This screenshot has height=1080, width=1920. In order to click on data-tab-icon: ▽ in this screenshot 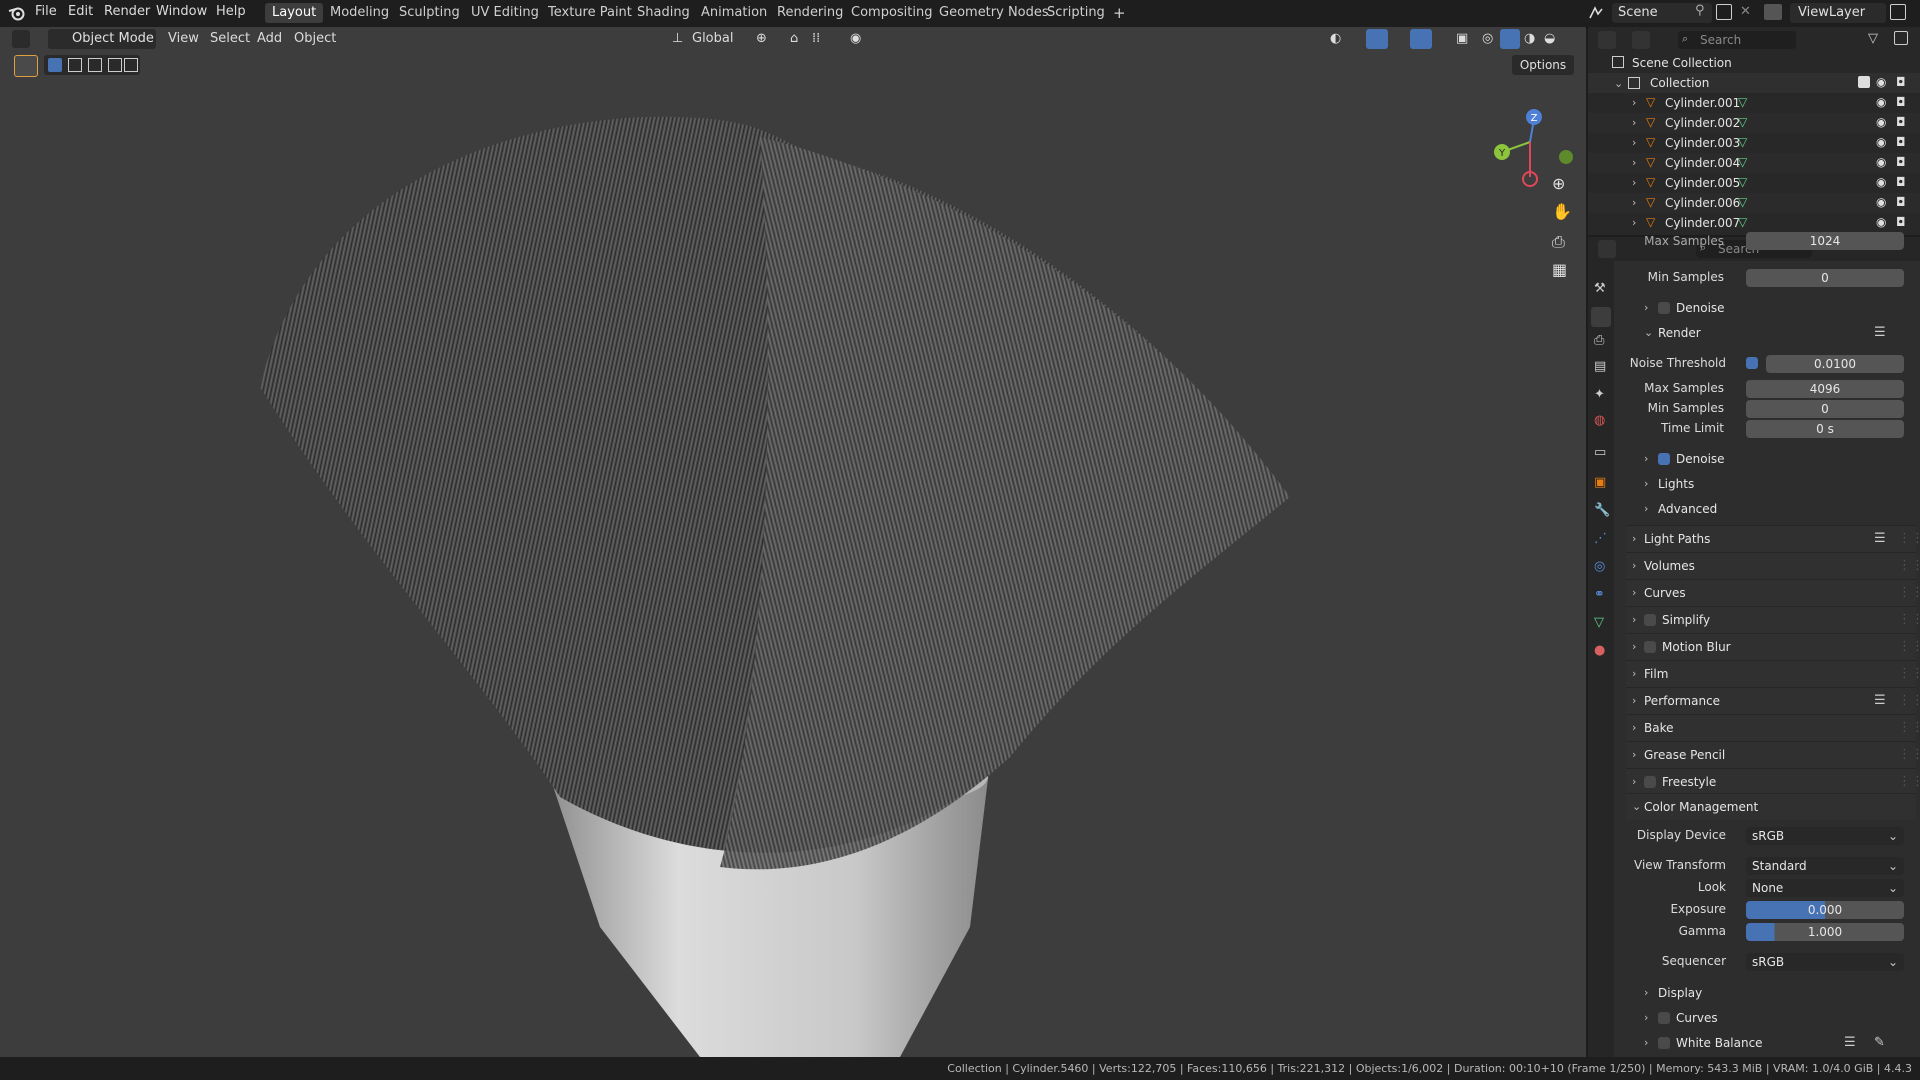, I will do `click(1599, 622)`.